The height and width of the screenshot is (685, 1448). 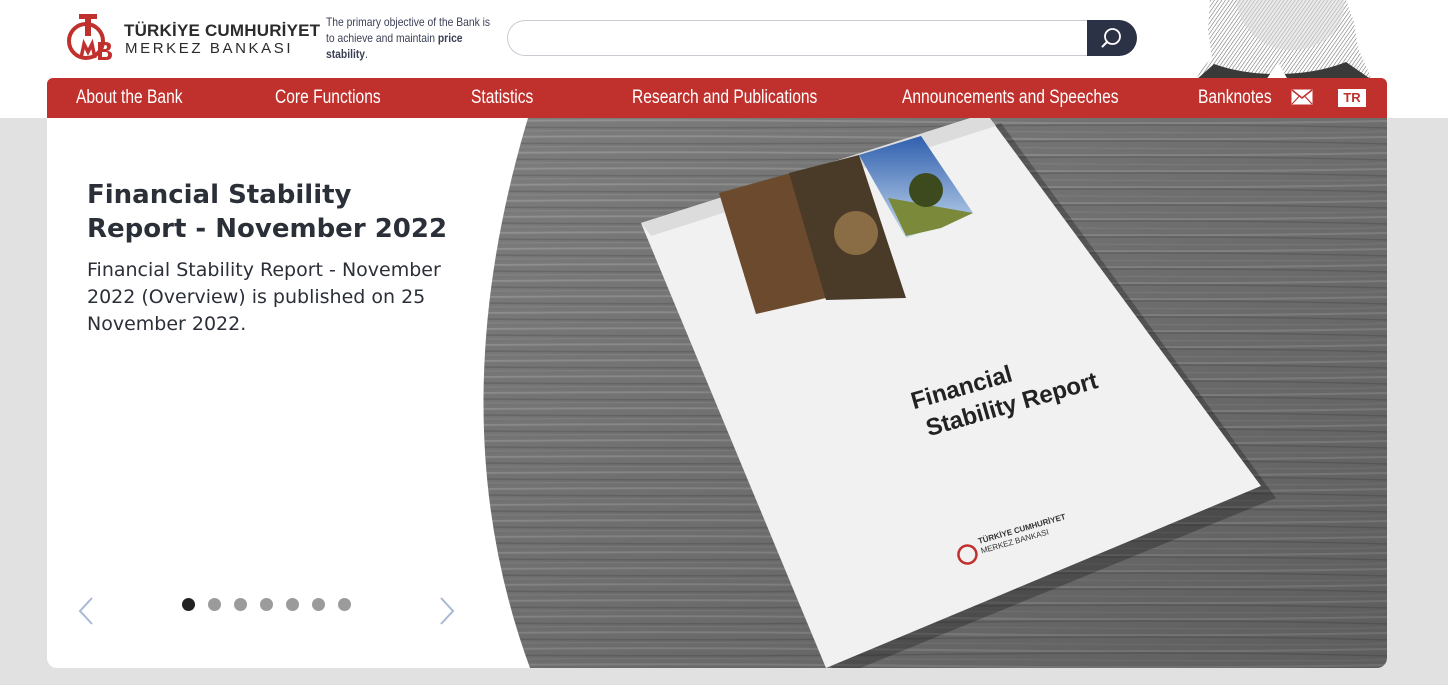 What do you see at coordinates (797, 38) in the screenshot?
I see `search-input` at bounding box center [797, 38].